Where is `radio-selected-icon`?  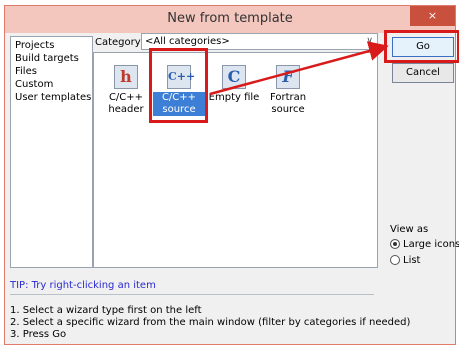 radio-selected-icon is located at coordinates (395, 244).